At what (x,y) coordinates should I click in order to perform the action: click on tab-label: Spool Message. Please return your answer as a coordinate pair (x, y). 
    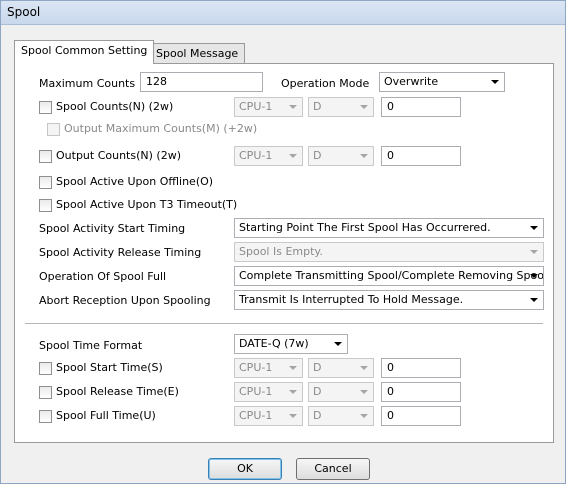
    Looking at the image, I should click on (197, 53).